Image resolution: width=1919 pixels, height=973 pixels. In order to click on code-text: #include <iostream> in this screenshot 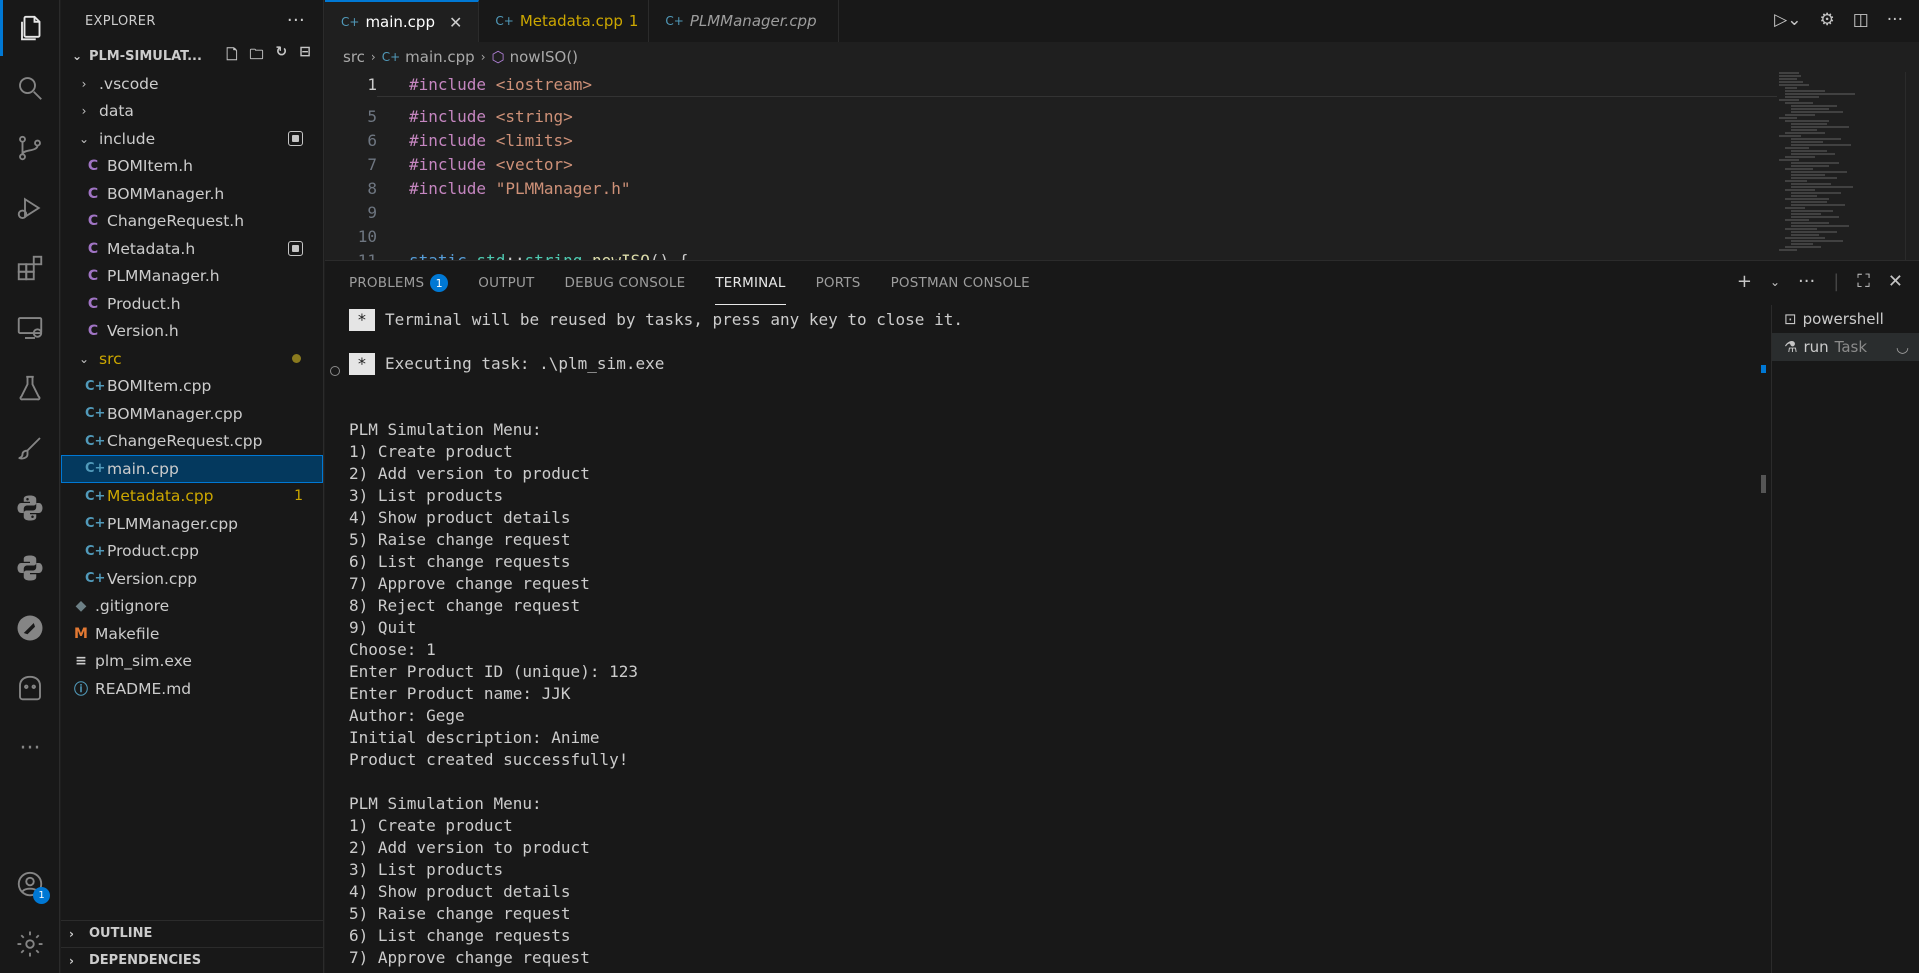, I will do `click(501, 84)`.